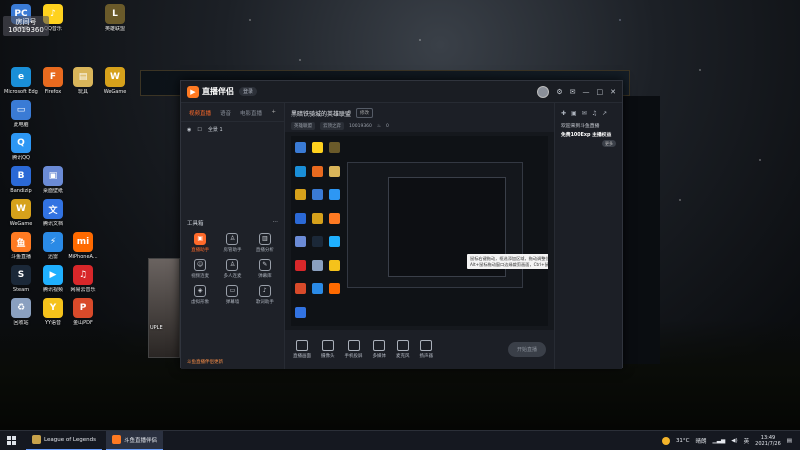  I want to click on desktop-icon: e Microsoft Edge, so click(21, 81).